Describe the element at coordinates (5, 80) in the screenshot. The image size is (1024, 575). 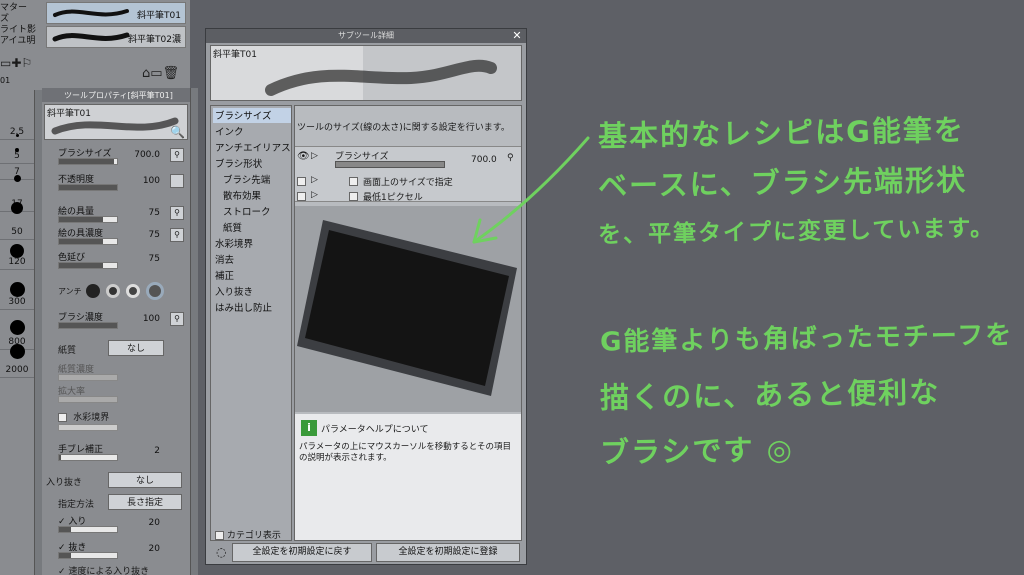
I see `palette-header: 01` at that location.